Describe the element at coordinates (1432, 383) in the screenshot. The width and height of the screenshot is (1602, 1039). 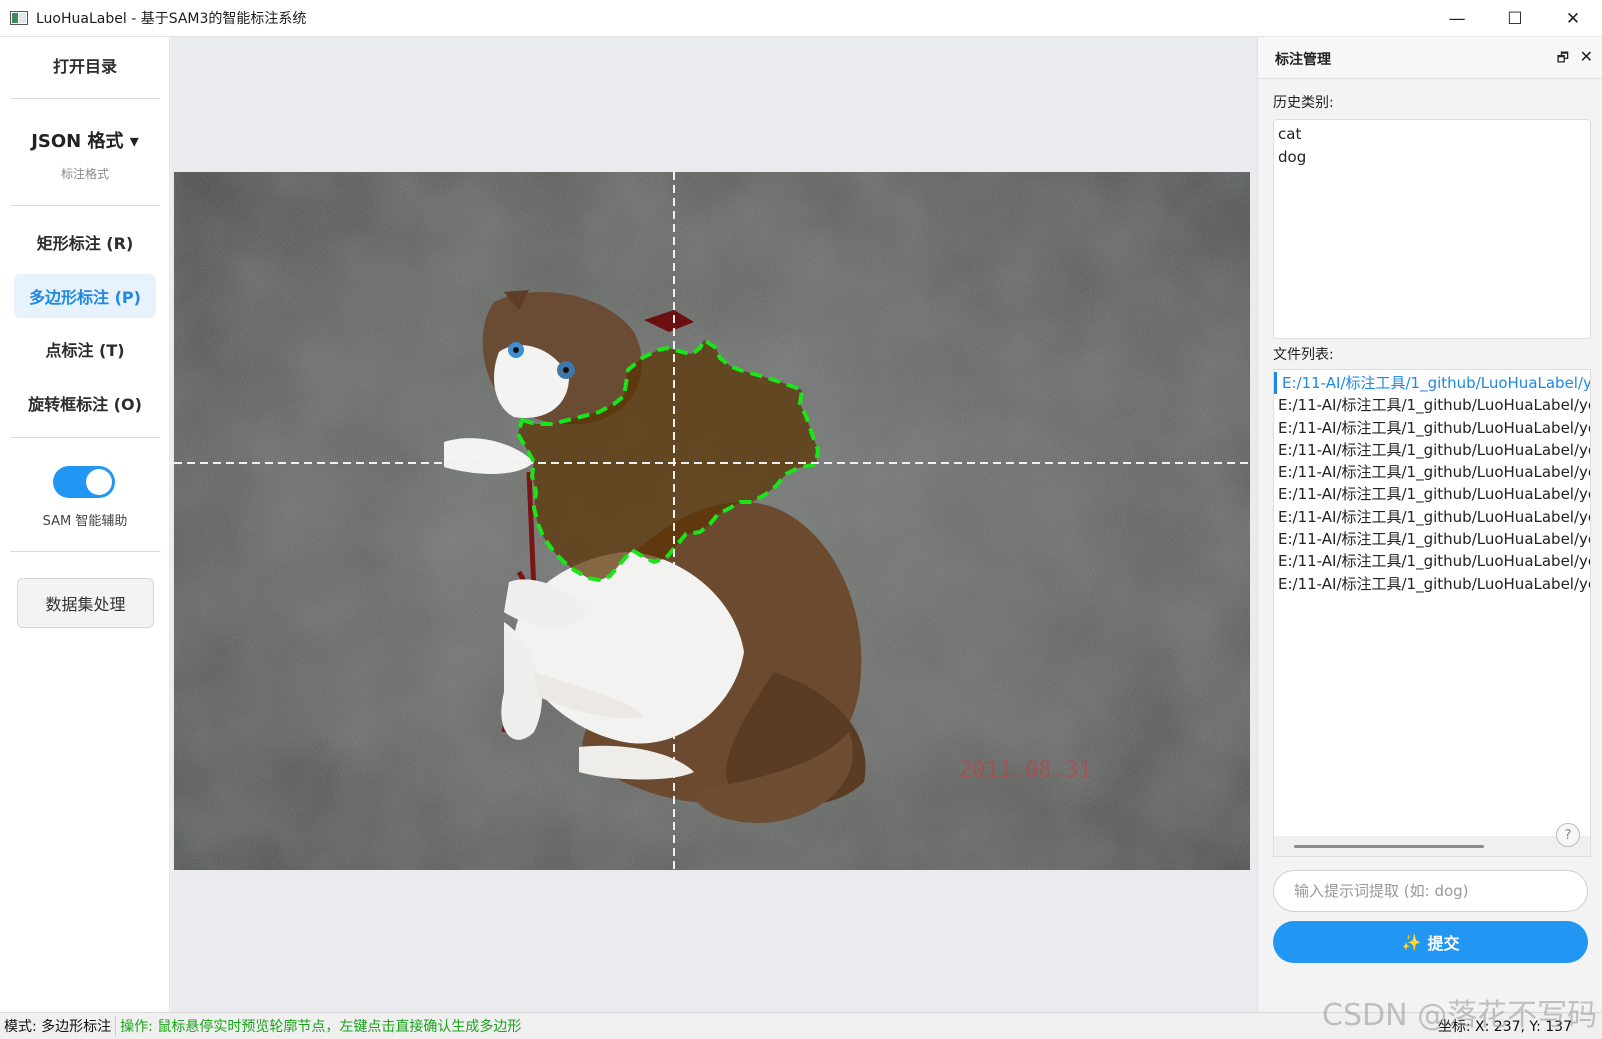
I see `file-item-selected: E:/11-AI/标注工具/1_github/LuoHuaLabel/yc` at that location.